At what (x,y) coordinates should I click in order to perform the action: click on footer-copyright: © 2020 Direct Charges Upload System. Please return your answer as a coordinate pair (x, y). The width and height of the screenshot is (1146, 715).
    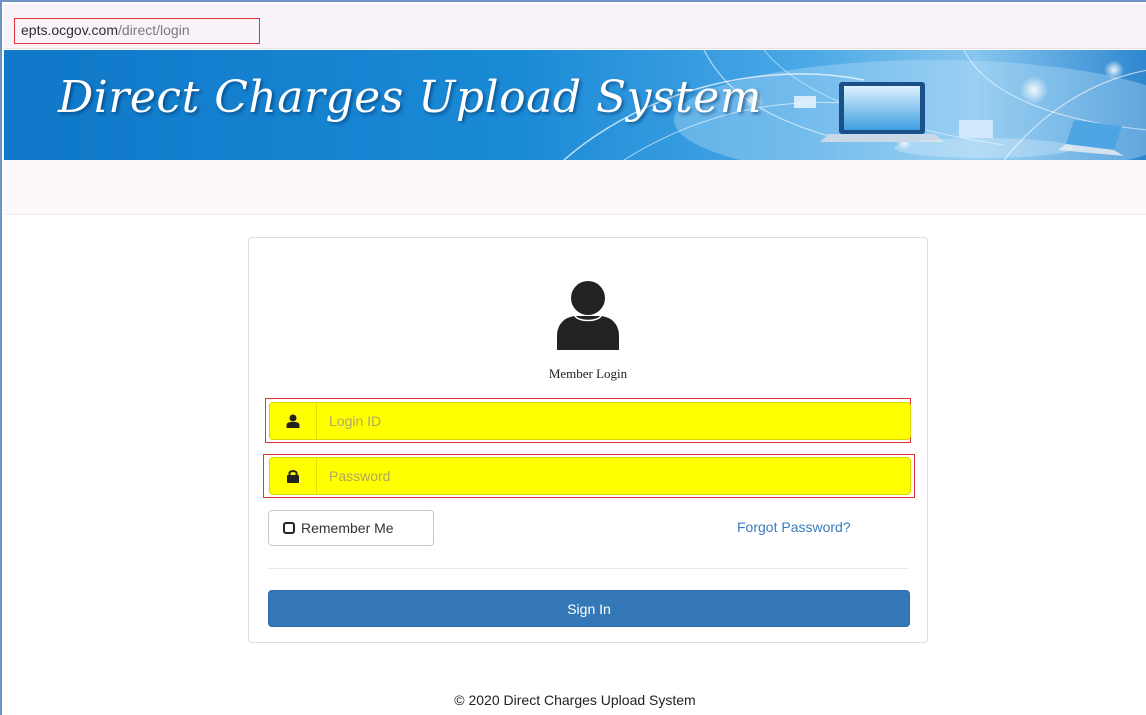
    Looking at the image, I should click on (575, 700).